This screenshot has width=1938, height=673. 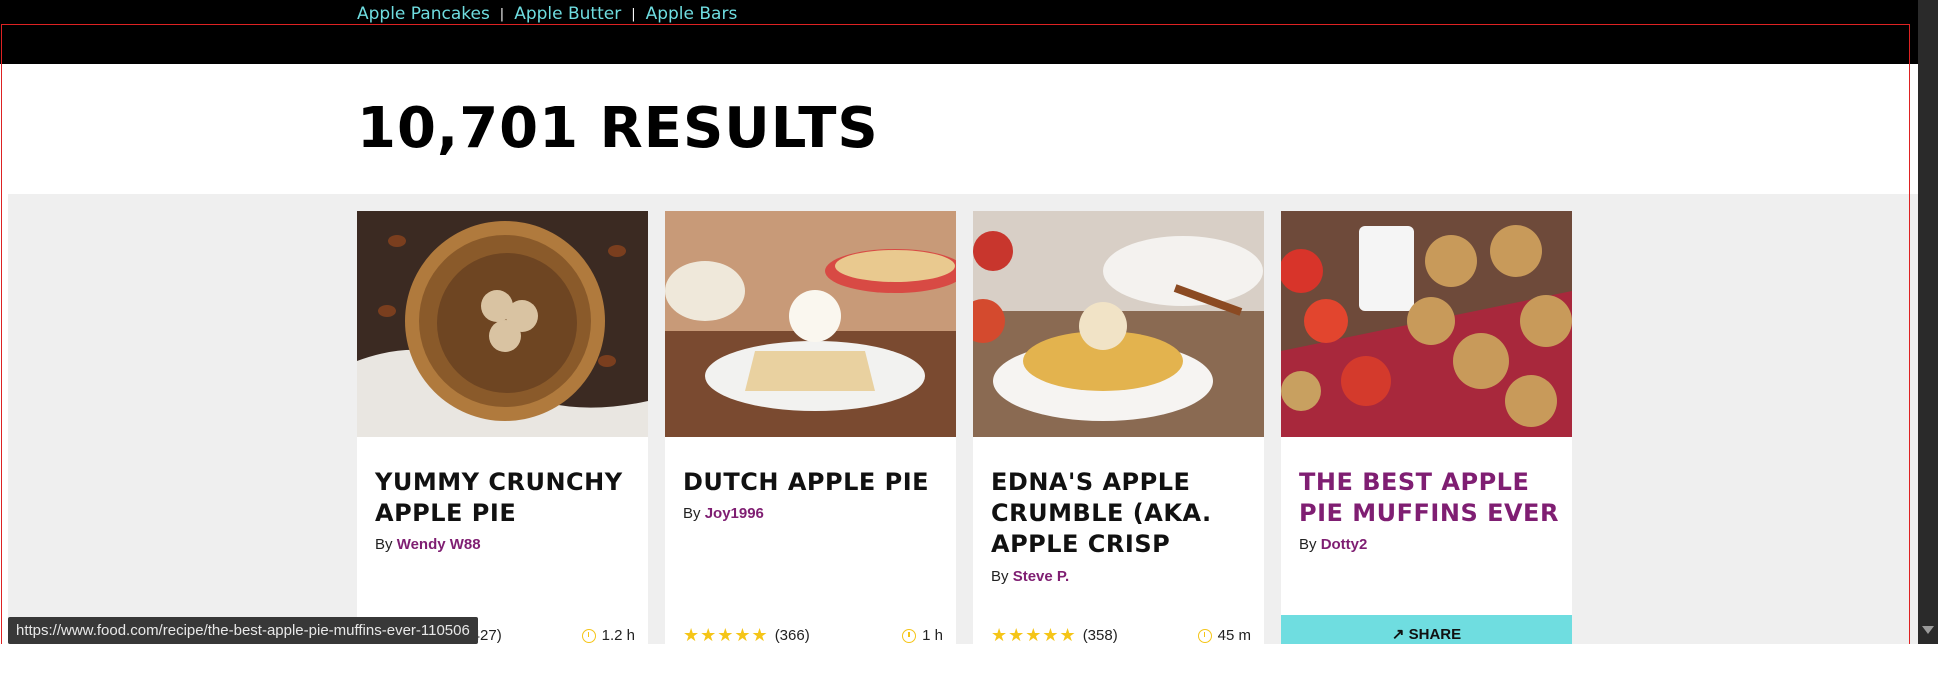 What do you see at coordinates (1234, 635) in the screenshot?
I see `cook-time-value: 45 m` at bounding box center [1234, 635].